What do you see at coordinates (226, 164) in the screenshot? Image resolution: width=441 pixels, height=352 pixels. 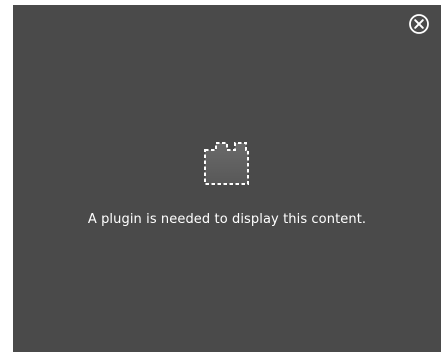 I see `puzzle-piece-icon` at bounding box center [226, 164].